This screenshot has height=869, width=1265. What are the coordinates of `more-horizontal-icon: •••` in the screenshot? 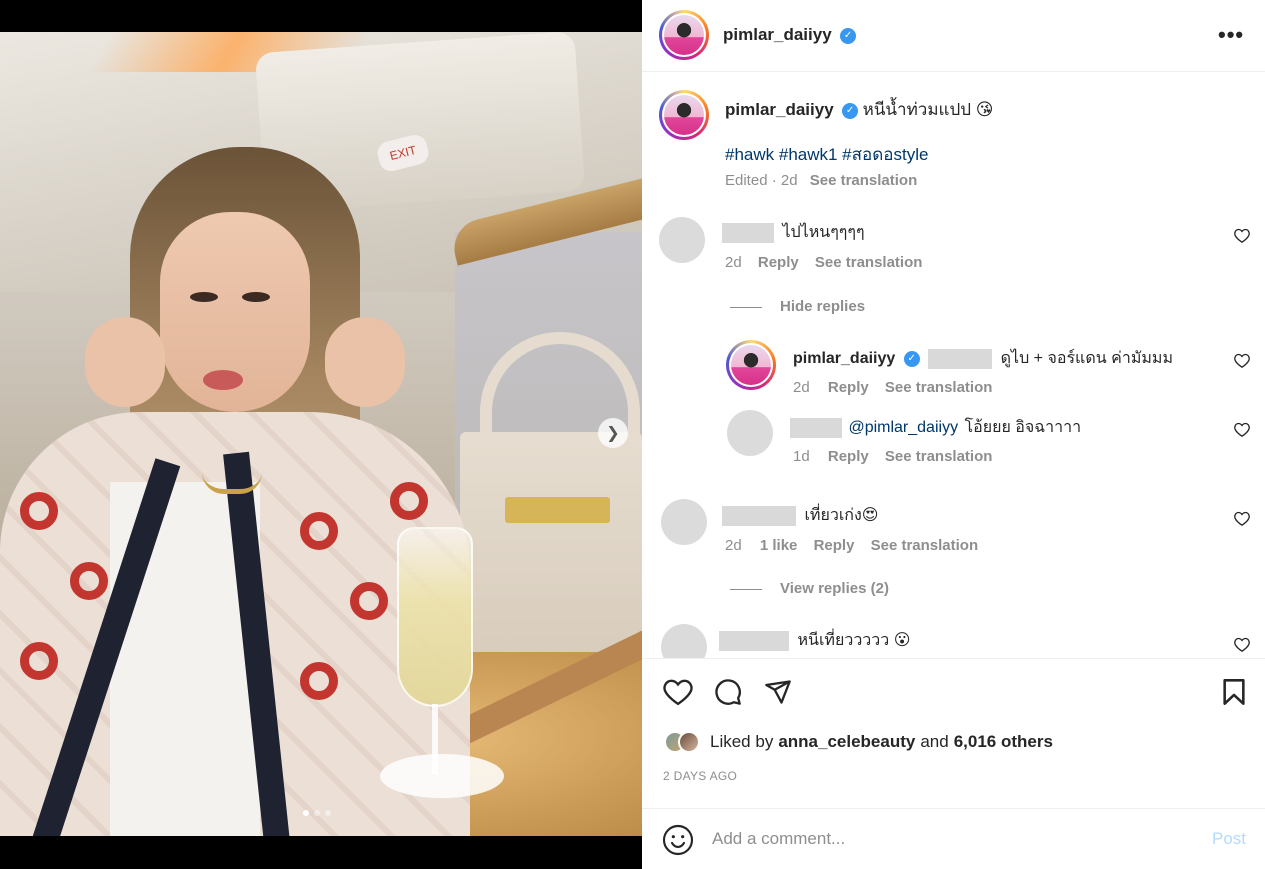 It's located at (1231, 34).